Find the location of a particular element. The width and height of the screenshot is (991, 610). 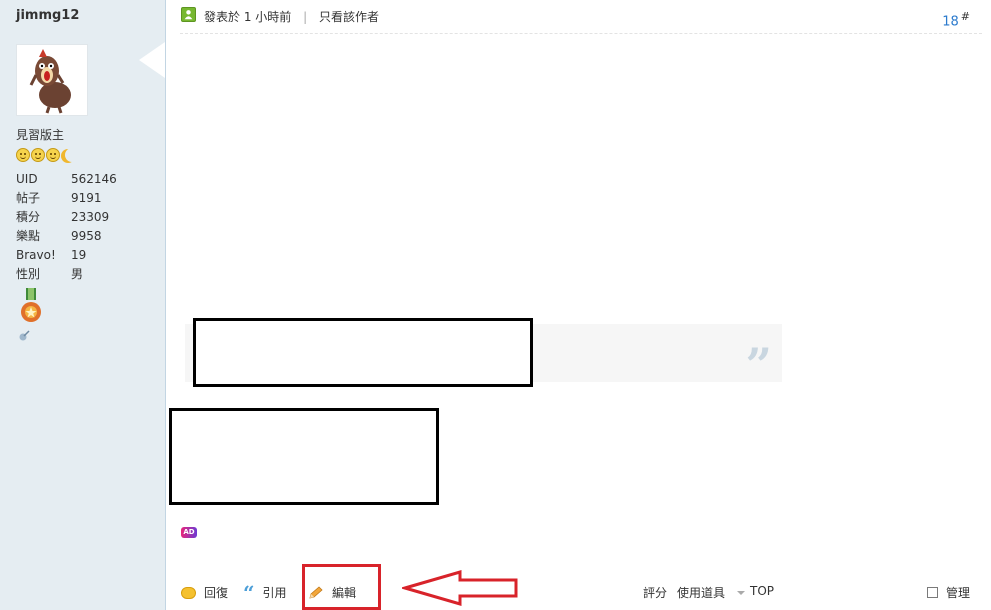

stat-value: 562146 is located at coordinates (94, 179).